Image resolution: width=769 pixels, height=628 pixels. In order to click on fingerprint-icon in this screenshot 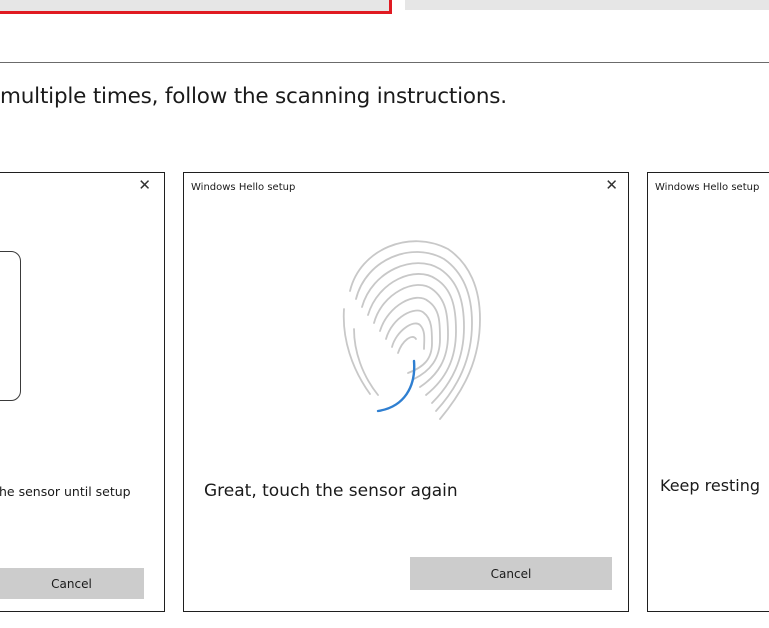, I will do `click(411, 330)`.